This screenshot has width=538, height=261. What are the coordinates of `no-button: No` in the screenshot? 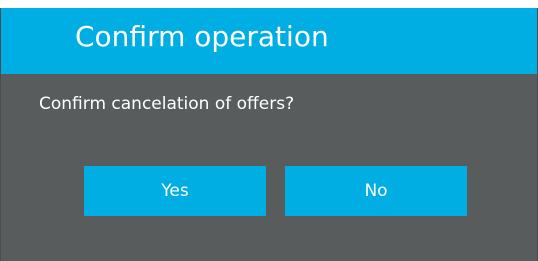 It's located at (376, 191).